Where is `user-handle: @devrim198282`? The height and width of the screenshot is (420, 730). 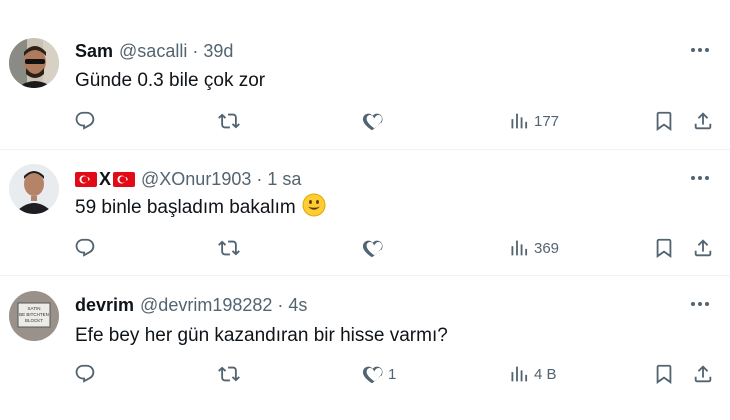
user-handle: @devrim198282 is located at coordinates (206, 305).